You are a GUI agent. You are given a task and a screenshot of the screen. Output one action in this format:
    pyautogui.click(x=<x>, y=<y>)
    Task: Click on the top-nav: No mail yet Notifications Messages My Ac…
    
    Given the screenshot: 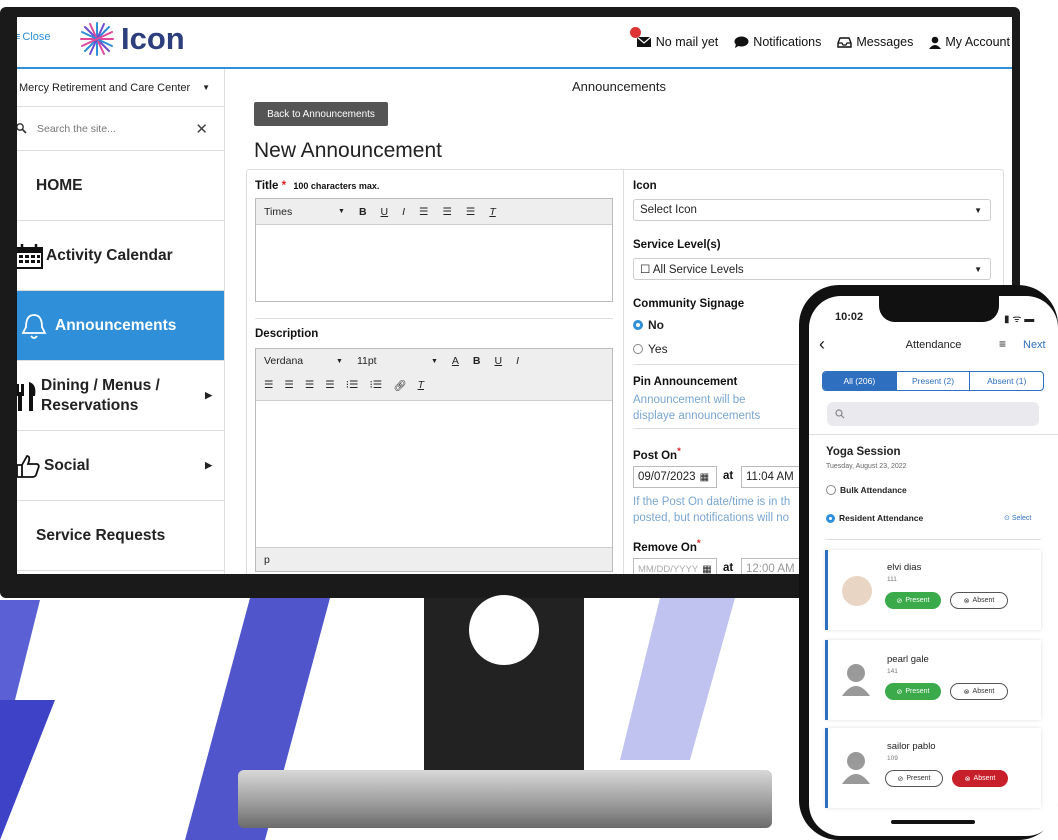 What is the action you would take?
    pyautogui.click(x=819, y=38)
    